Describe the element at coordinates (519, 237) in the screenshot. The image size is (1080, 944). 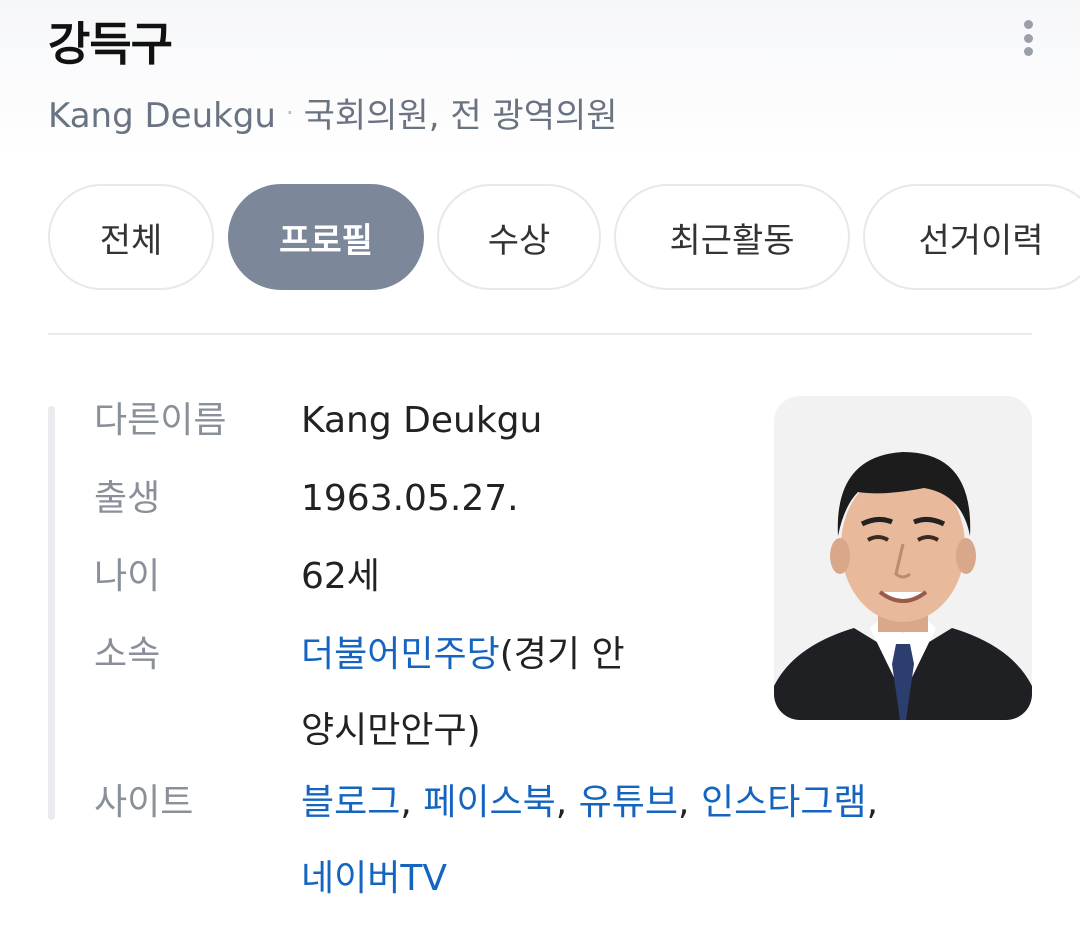
I see `tab-awards: 수상` at that location.